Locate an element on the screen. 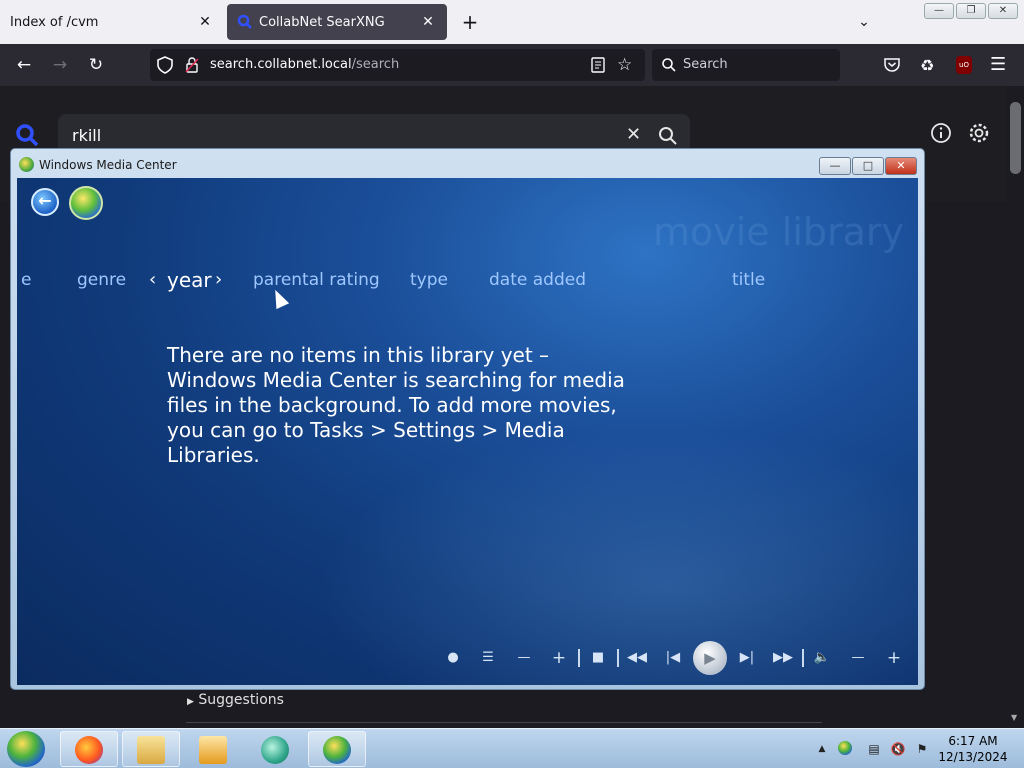 The height and width of the screenshot is (768, 1024). scrollbar-thumb is located at coordinates (1015, 138).